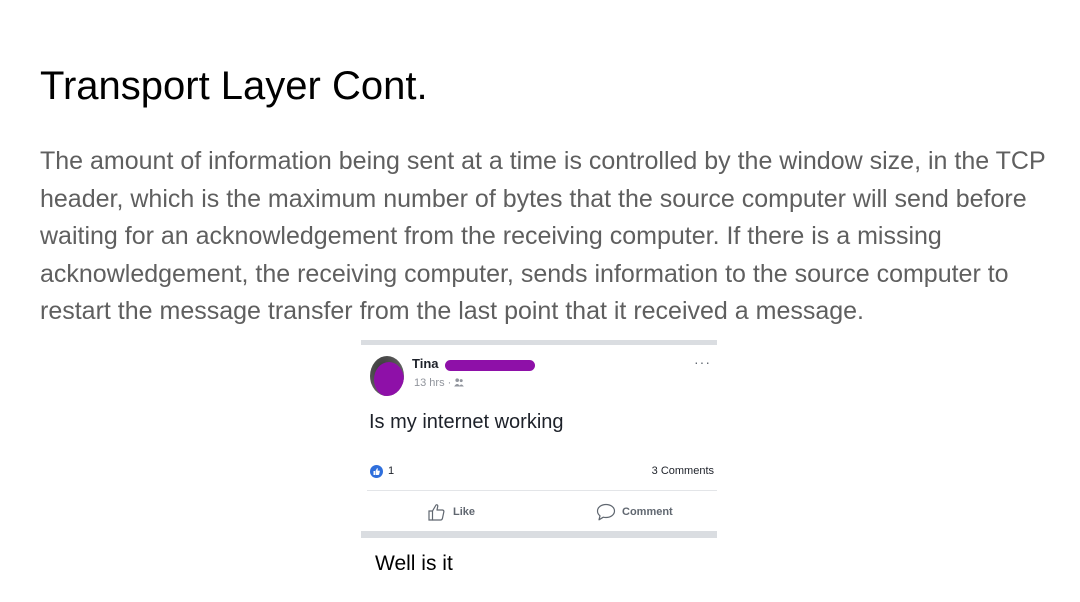 This screenshot has height=602, width=1080. What do you see at coordinates (539, 534) in the screenshot?
I see `post-bottom-border` at bounding box center [539, 534].